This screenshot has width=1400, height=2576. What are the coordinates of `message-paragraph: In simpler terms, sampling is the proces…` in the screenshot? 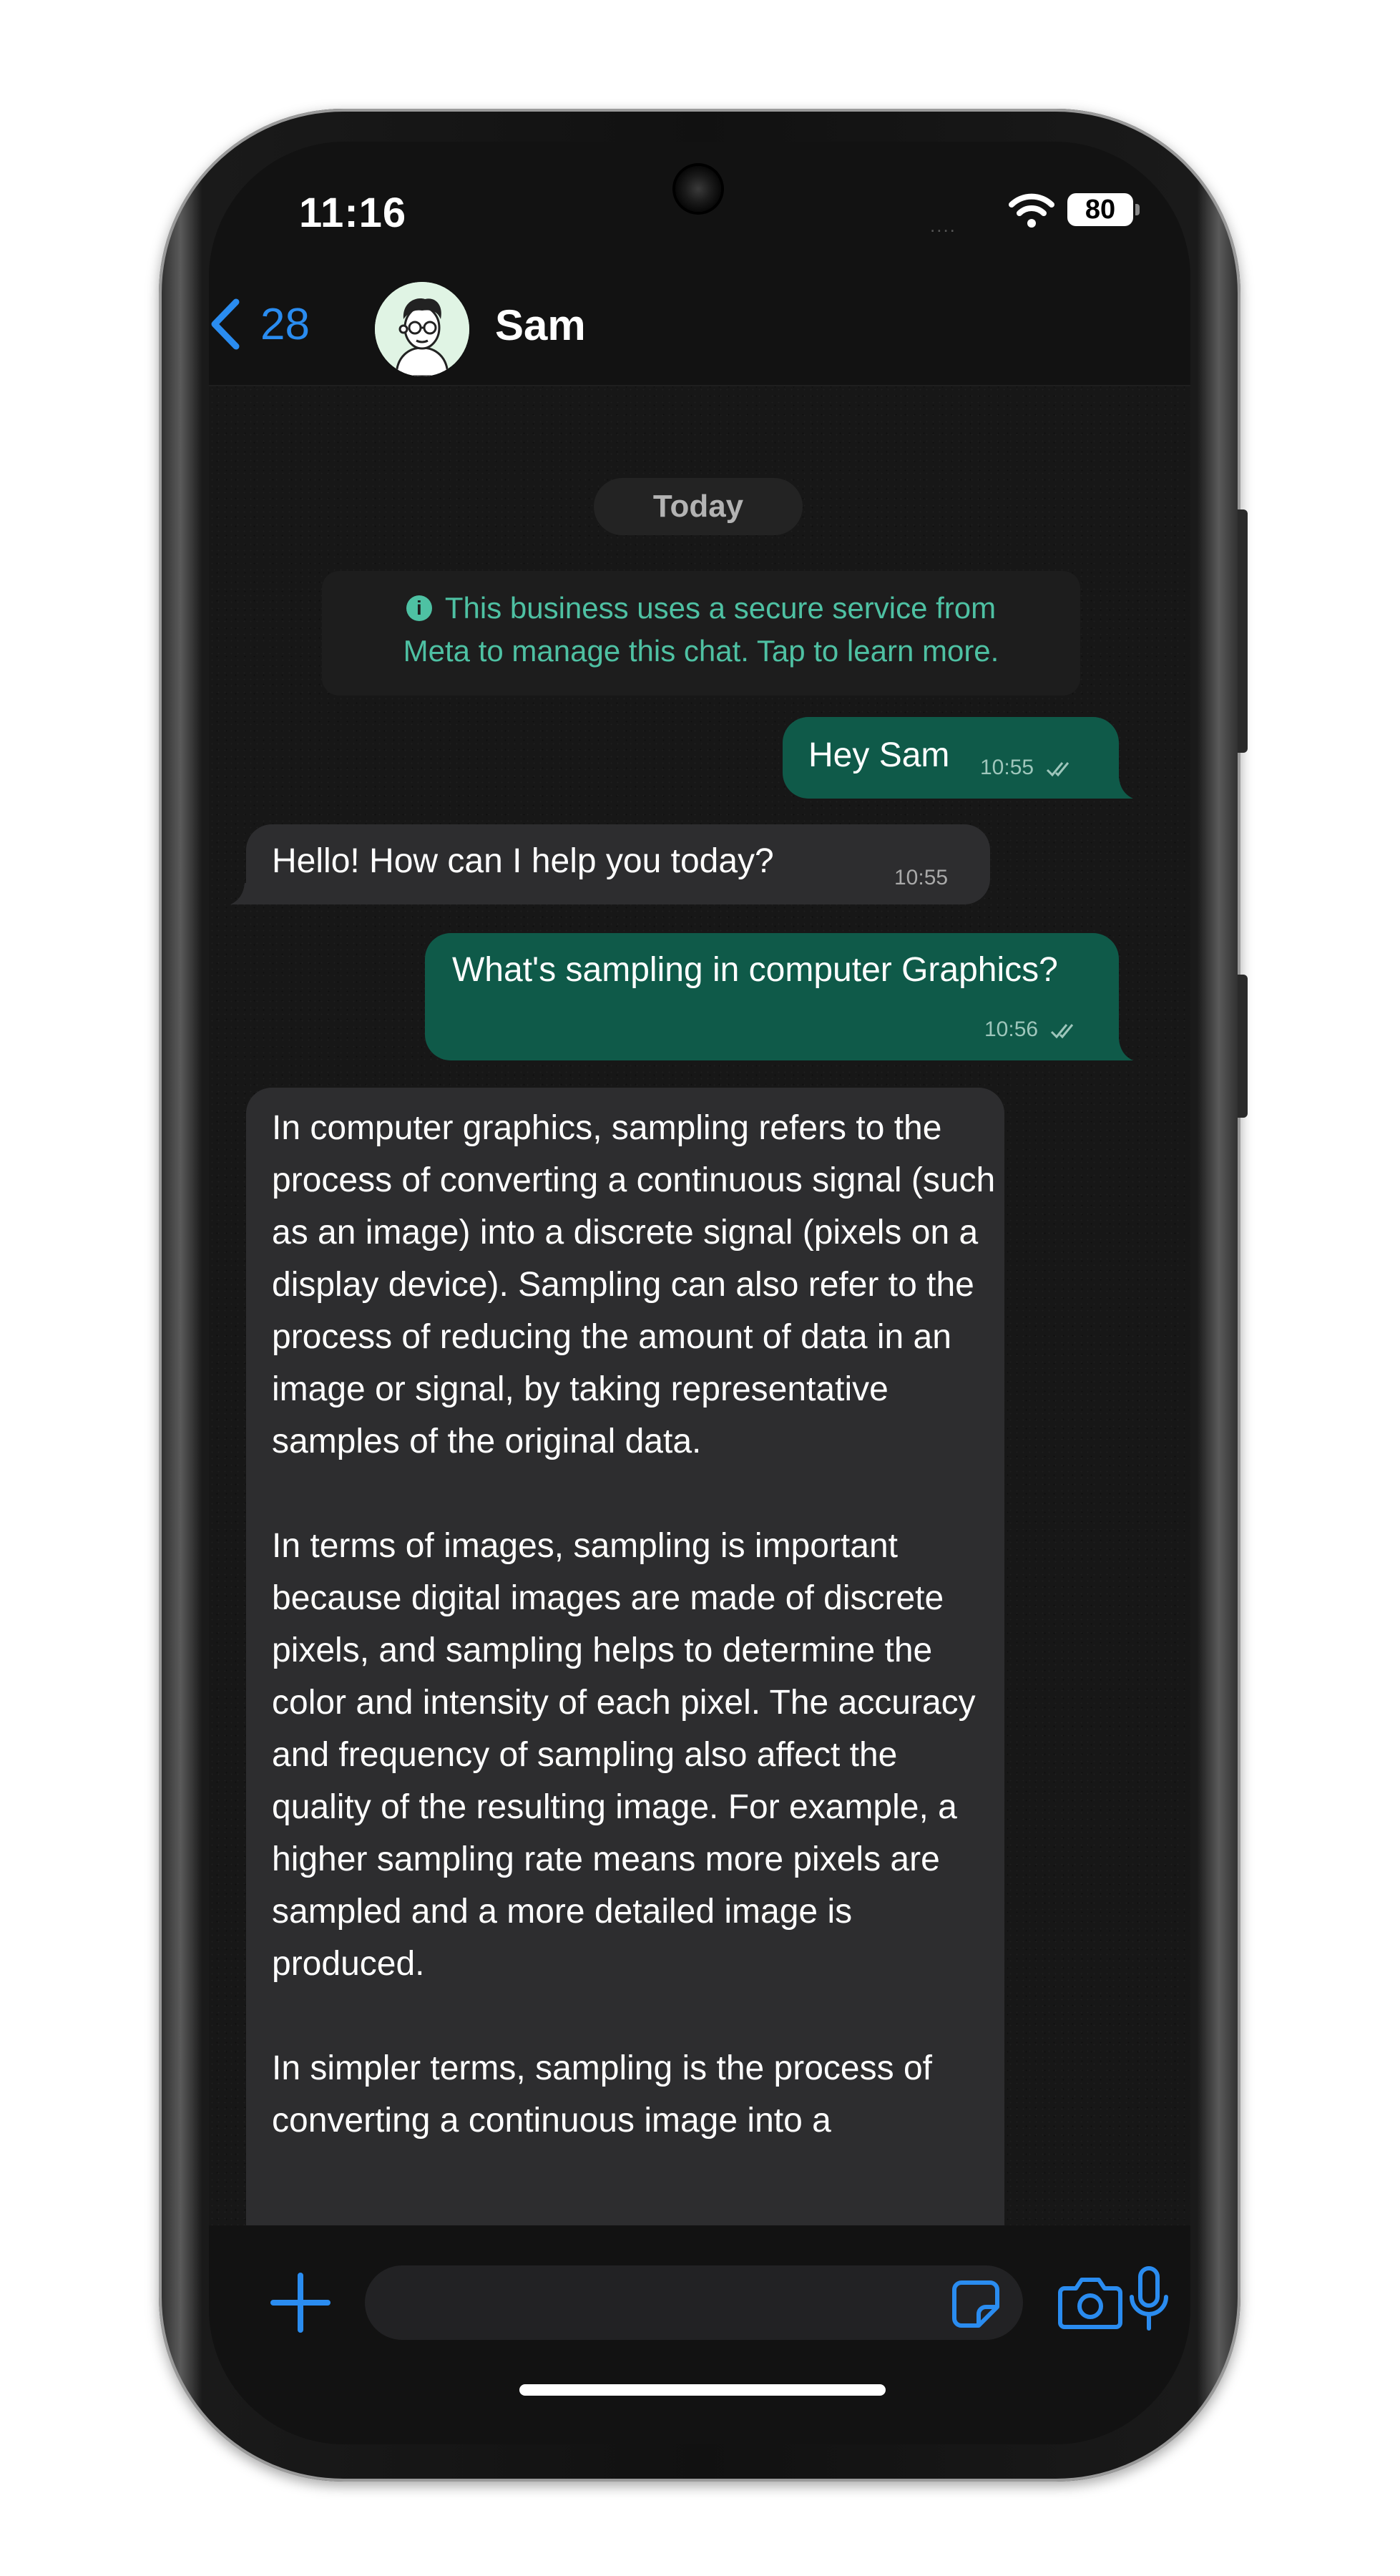 It's located at (602, 2094).